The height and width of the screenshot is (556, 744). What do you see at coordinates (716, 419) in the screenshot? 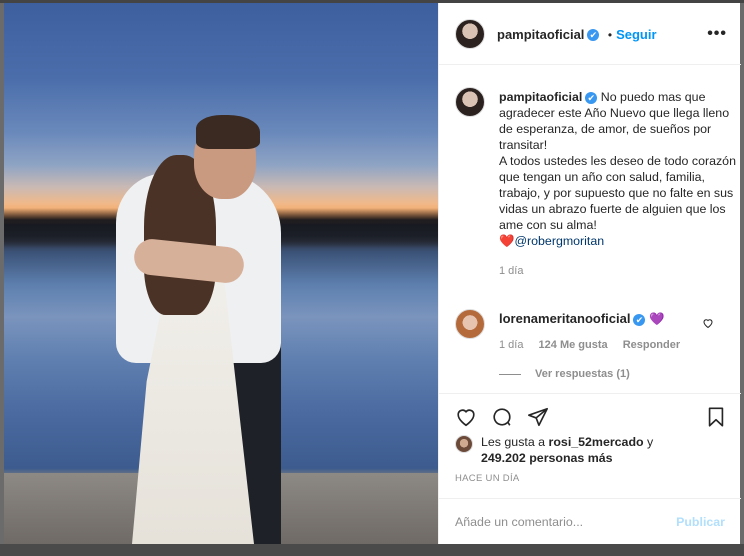
I see `bookmark-icon` at bounding box center [716, 419].